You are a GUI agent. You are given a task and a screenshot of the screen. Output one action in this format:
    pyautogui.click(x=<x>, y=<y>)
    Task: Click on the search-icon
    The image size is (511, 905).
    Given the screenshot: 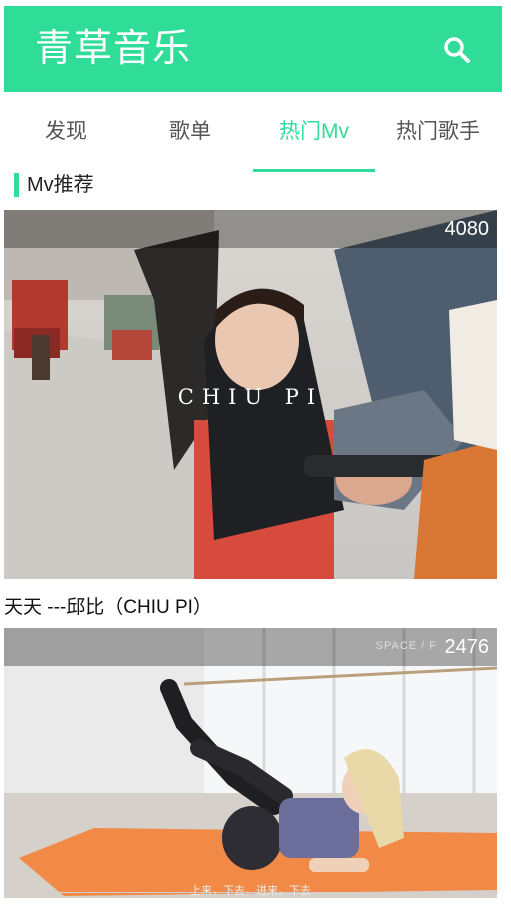 What is the action you would take?
    pyautogui.click(x=457, y=50)
    